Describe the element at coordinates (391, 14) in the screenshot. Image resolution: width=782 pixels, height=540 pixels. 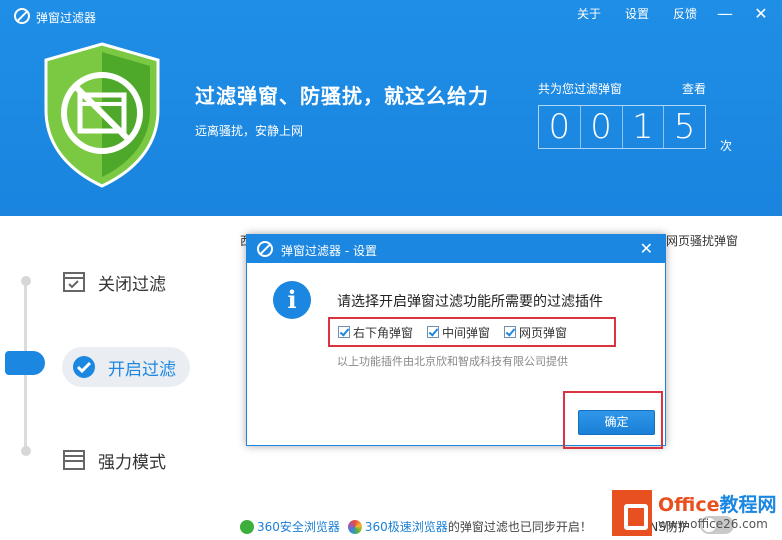
I see `title-bar: 弹窗过滤器 关于 设置 反馈 — ✕` at that location.